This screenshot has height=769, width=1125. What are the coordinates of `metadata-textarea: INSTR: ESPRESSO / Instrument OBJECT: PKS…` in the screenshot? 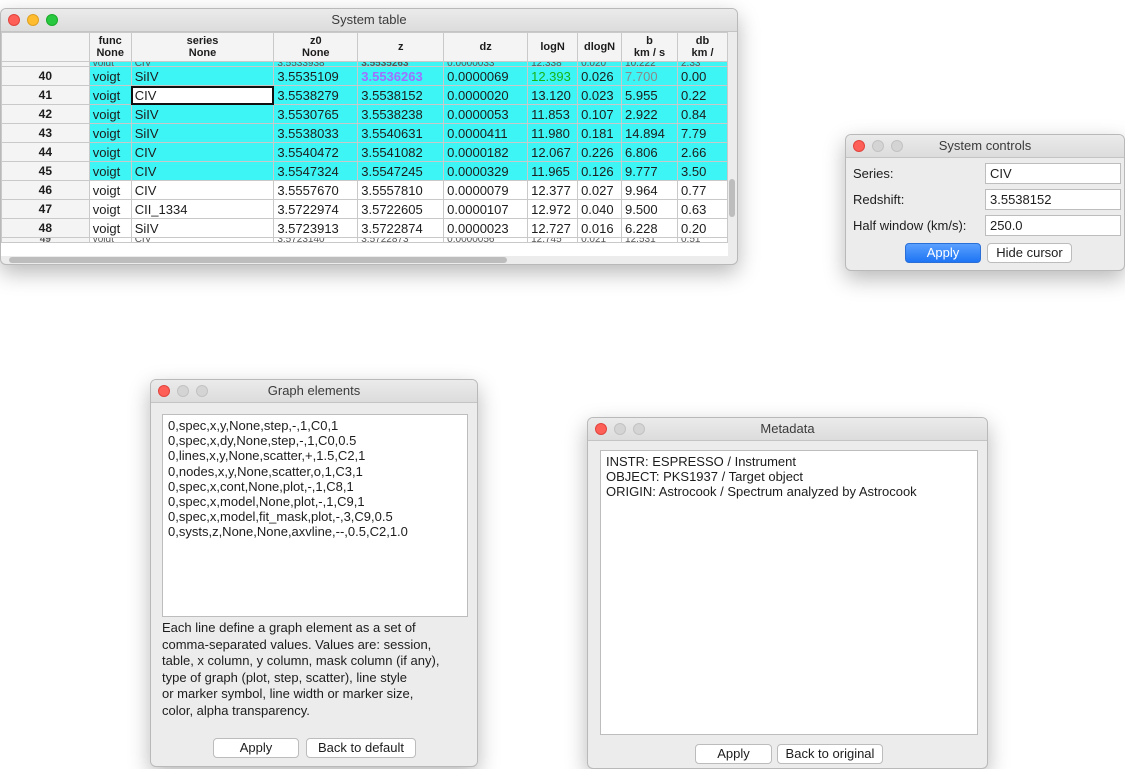 It's located at (789, 592).